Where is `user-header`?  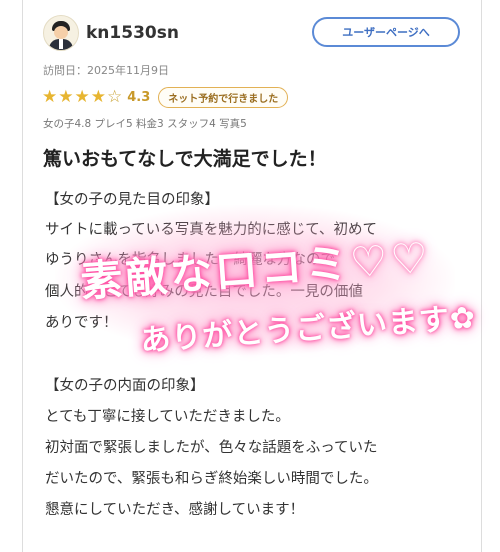
user-header is located at coordinates (61, 33).